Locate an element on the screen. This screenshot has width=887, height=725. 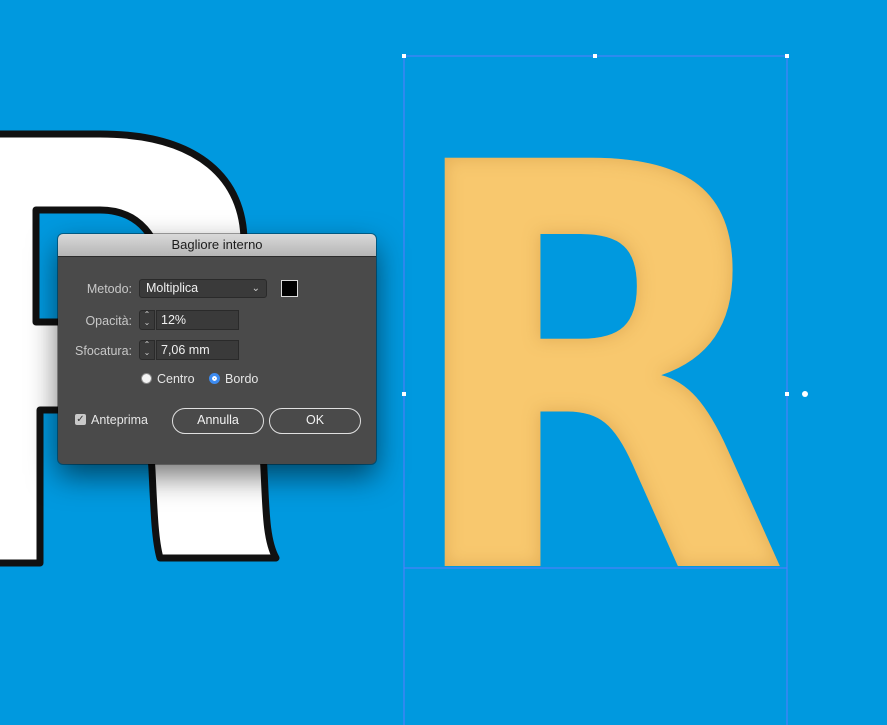
opacita-input: 12% is located at coordinates (197, 320).